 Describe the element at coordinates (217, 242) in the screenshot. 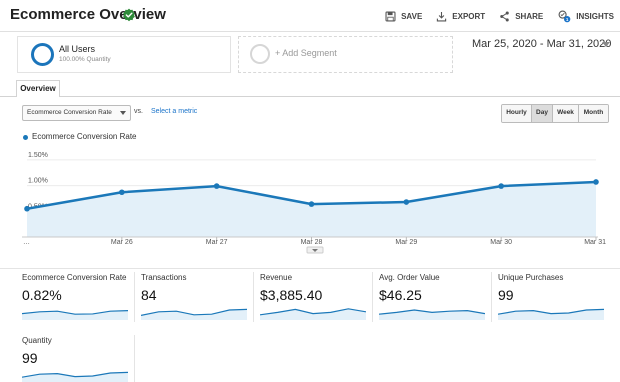

I see `x-tick-label: Mar 27` at that location.